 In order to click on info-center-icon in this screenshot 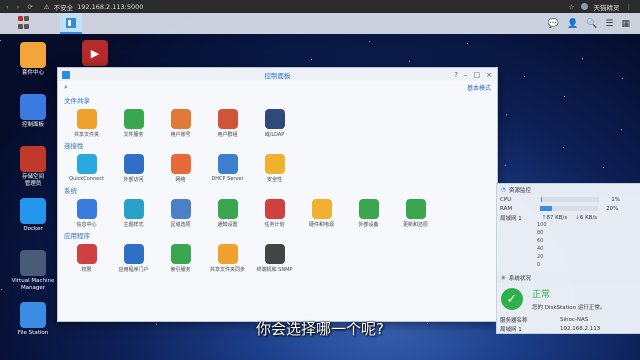, I will do `click(86, 209)`.